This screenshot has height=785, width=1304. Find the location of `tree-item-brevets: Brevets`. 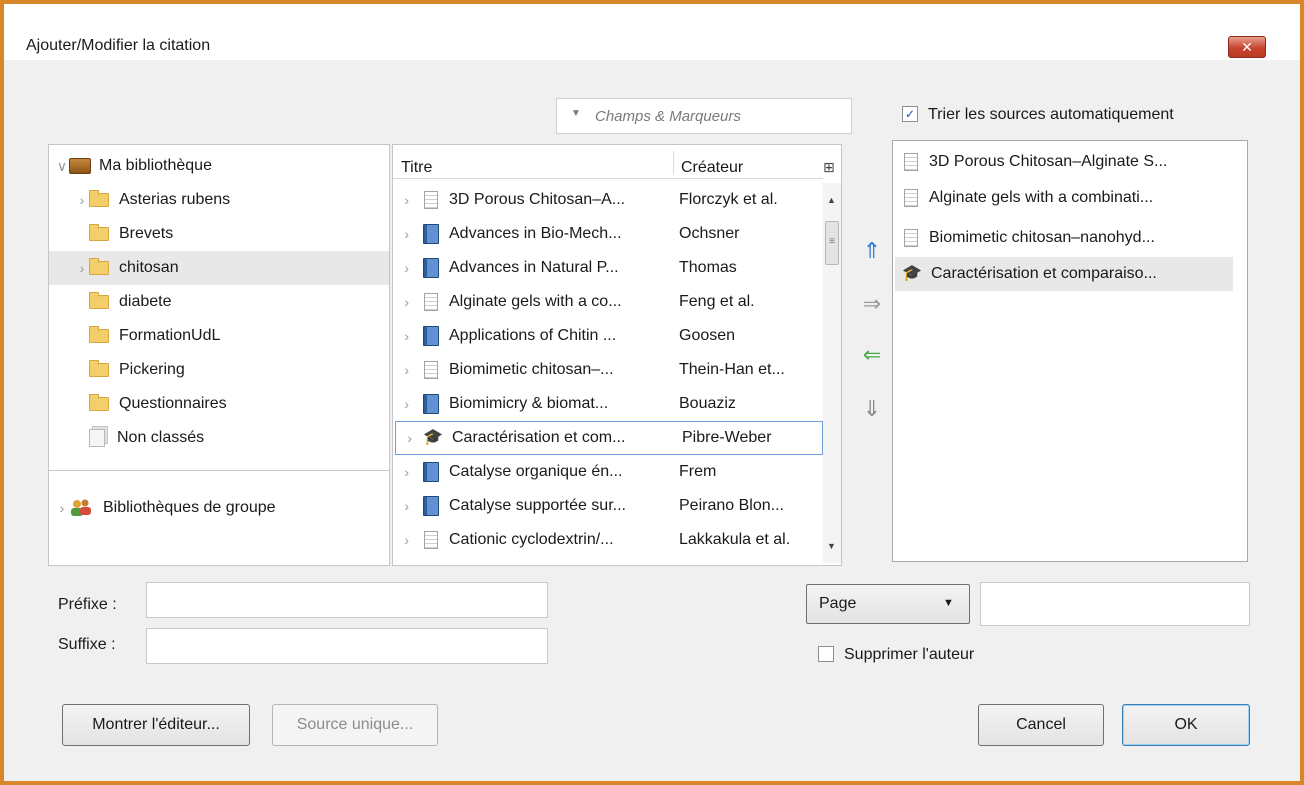

tree-item-brevets: Brevets is located at coordinates (124, 234).